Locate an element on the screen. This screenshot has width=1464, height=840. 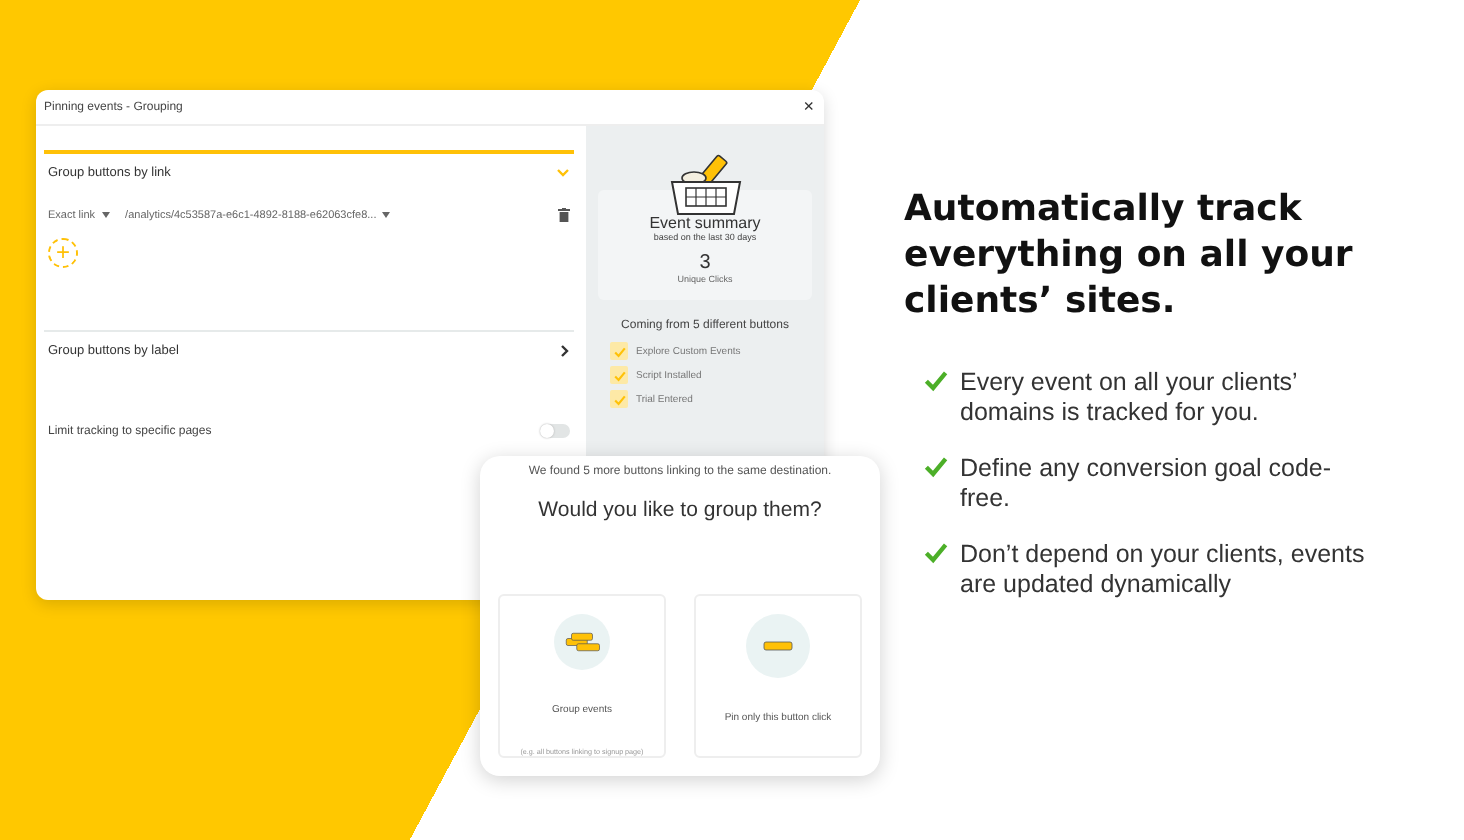
hero-heading: Automatically track everything on all your clients’ sites. is located at coordinates (1129, 255).